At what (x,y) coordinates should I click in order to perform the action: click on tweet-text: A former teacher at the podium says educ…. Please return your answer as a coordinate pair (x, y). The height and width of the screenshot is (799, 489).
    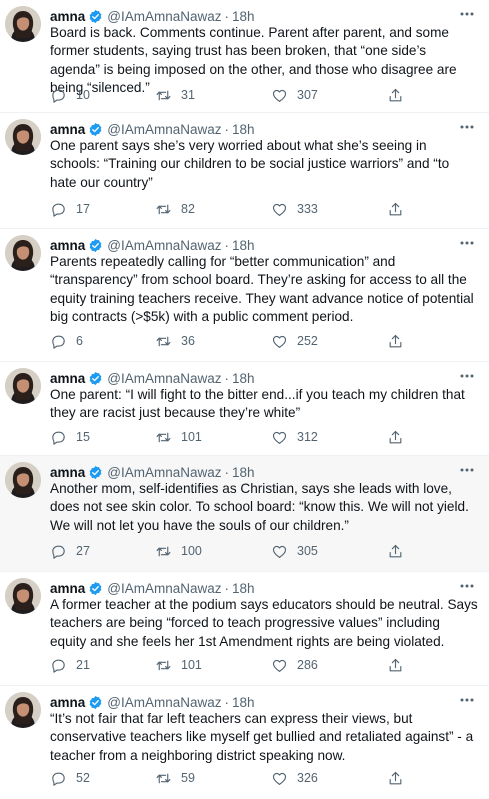
    Looking at the image, I should click on (264, 623).